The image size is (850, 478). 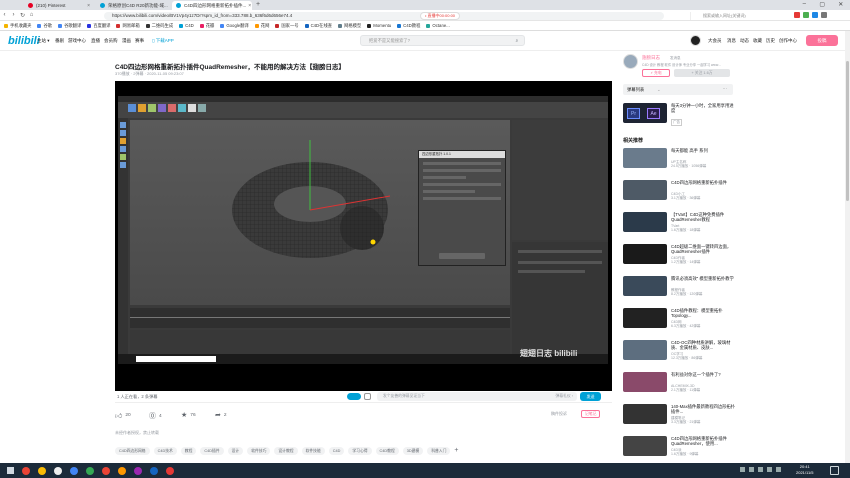 What do you see at coordinates (313, 451) in the screenshot?
I see `tag-item: 软件技能` at bounding box center [313, 451].